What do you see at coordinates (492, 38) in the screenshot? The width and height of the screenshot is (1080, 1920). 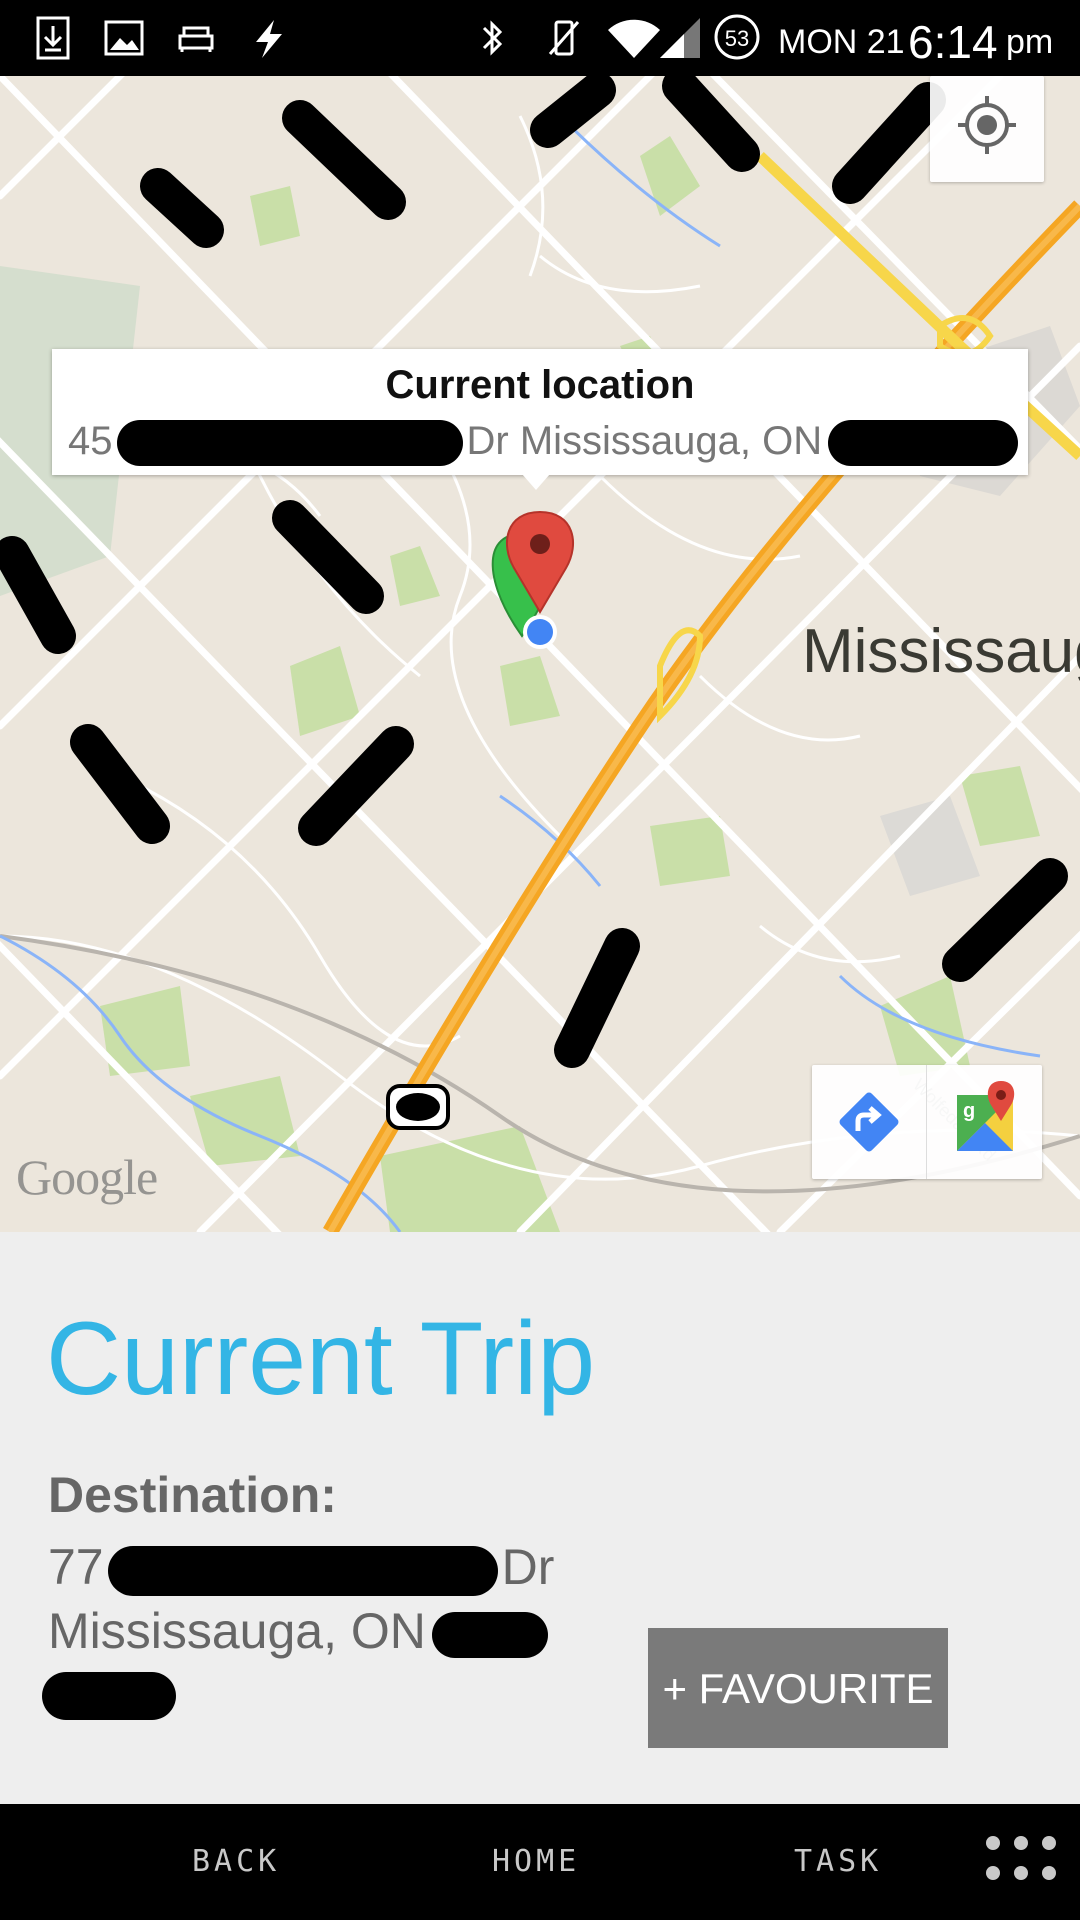 I see `bluetooth-icon` at bounding box center [492, 38].